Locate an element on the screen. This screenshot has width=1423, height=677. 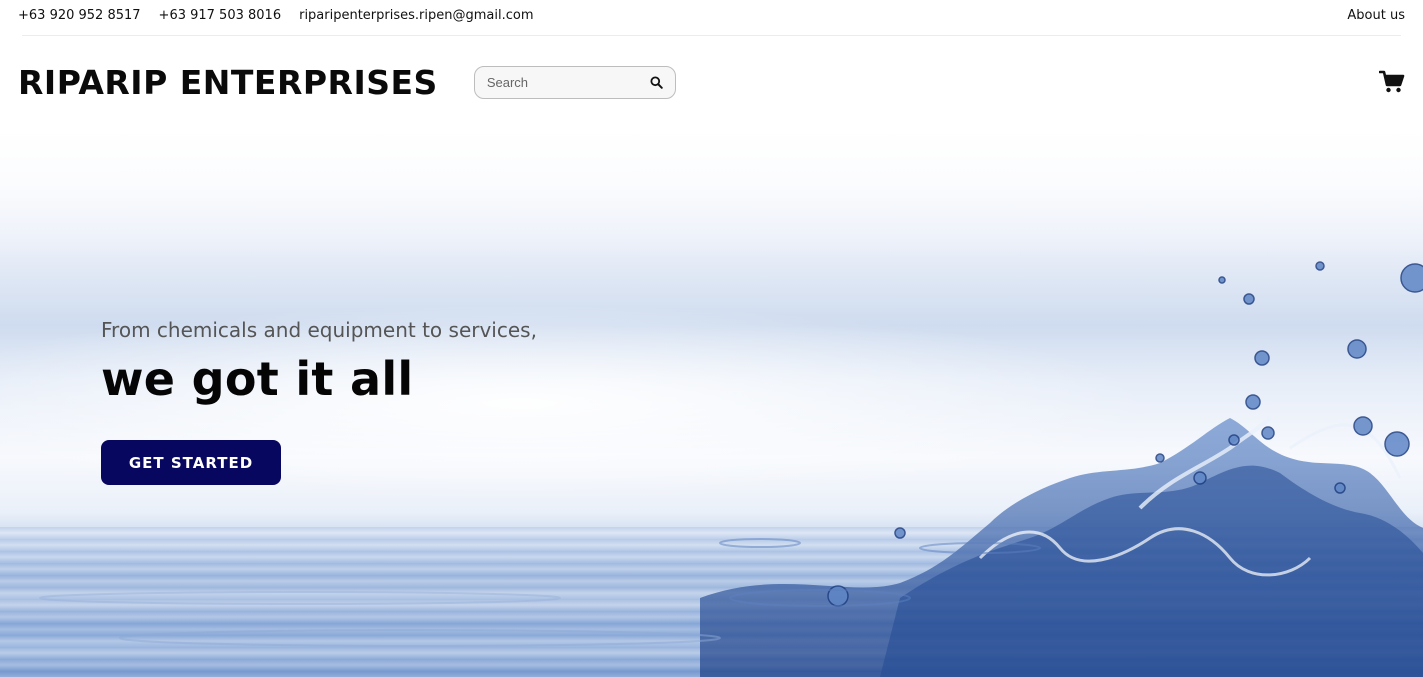
hero-title: we got it all is located at coordinates (257, 379).